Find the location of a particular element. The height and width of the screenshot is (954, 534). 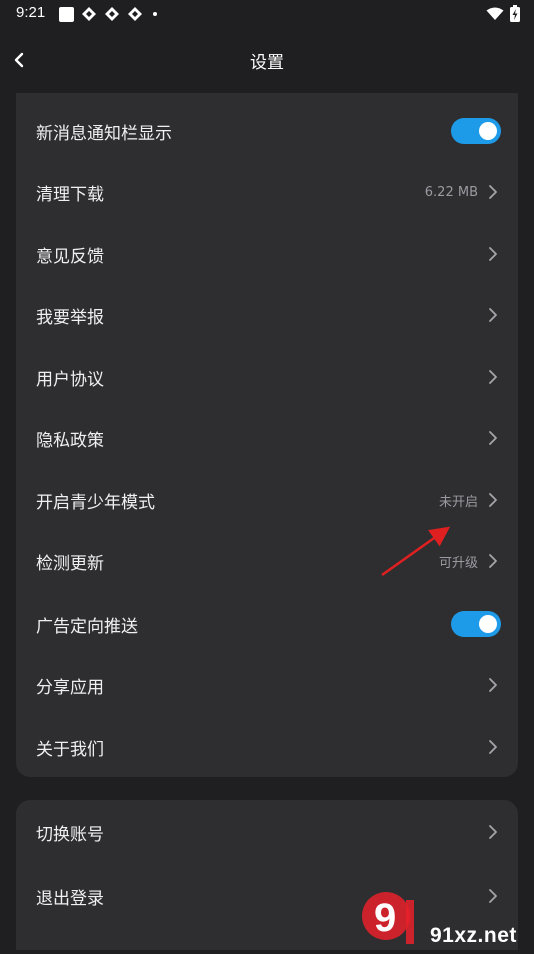

download-size-value: 6.22 MB is located at coordinates (451, 192).